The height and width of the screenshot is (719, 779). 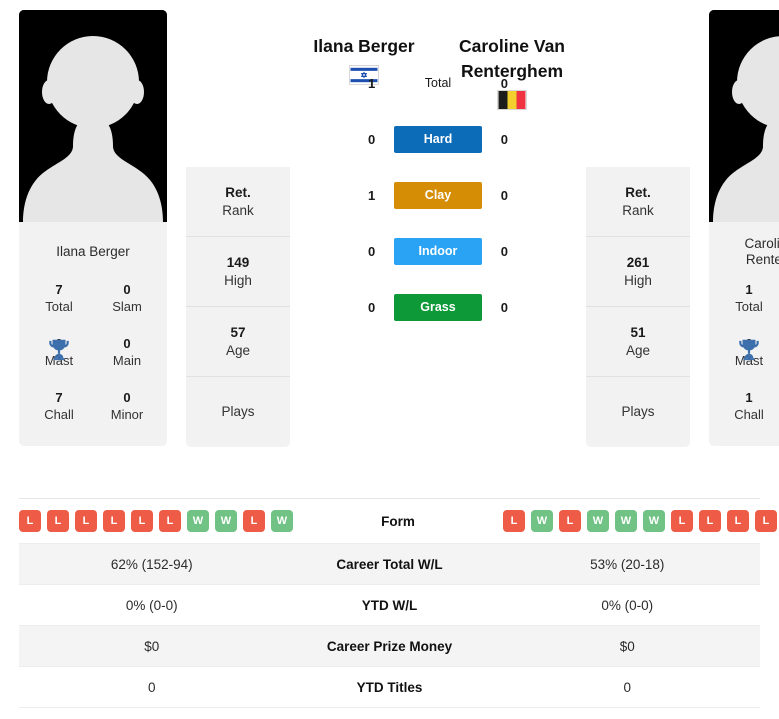 What do you see at coordinates (372, 195) in the screenshot?
I see `h2h-clay-left-score: 1` at bounding box center [372, 195].